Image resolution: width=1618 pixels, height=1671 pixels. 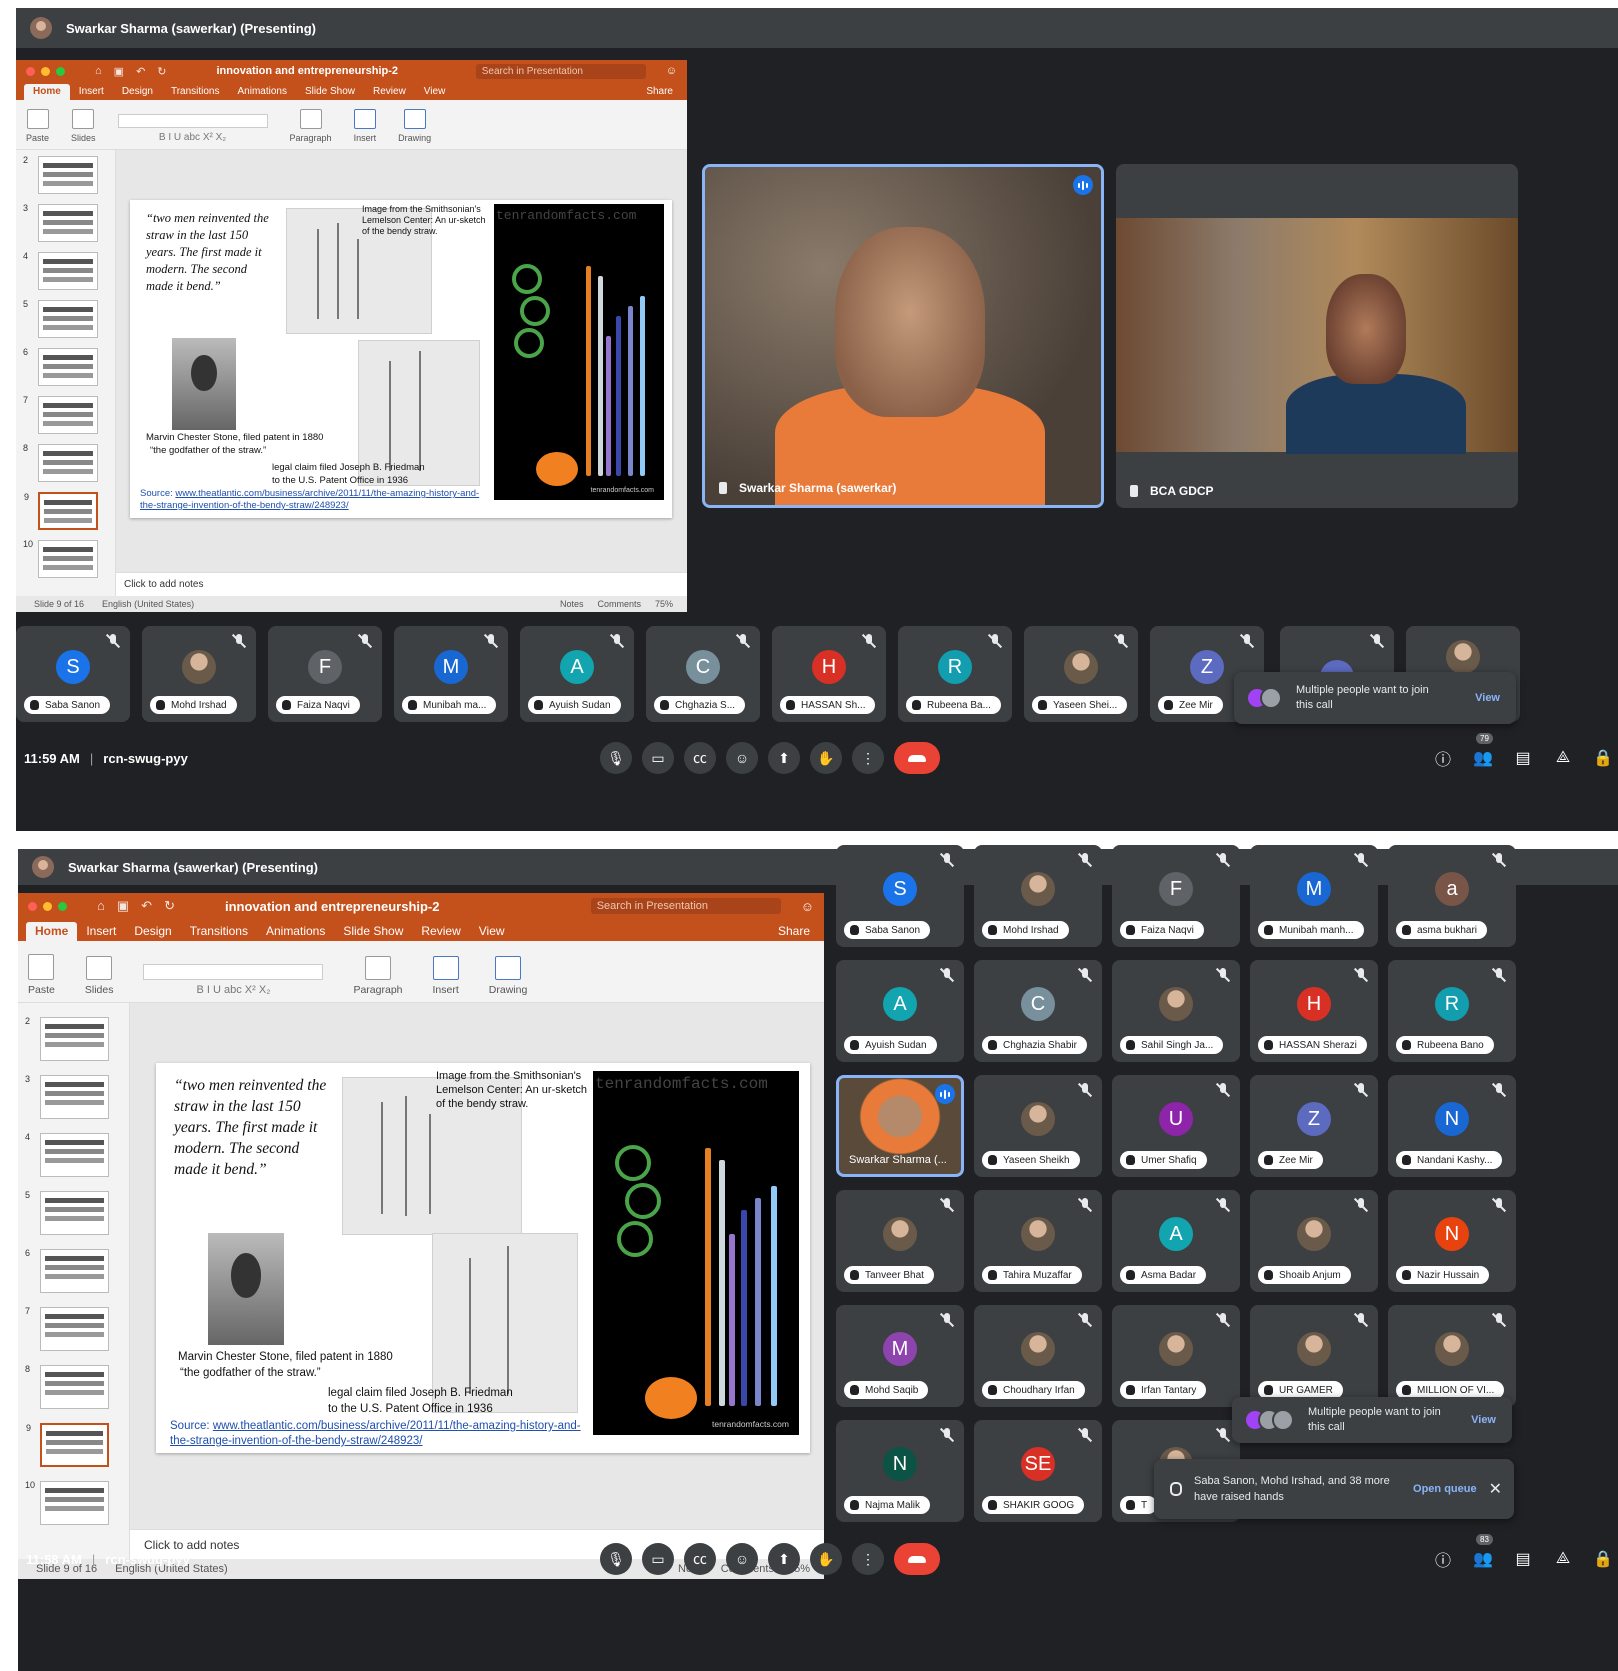 I want to click on participant-tile: R Rubeena Bano, so click(x=1452, y=1011).